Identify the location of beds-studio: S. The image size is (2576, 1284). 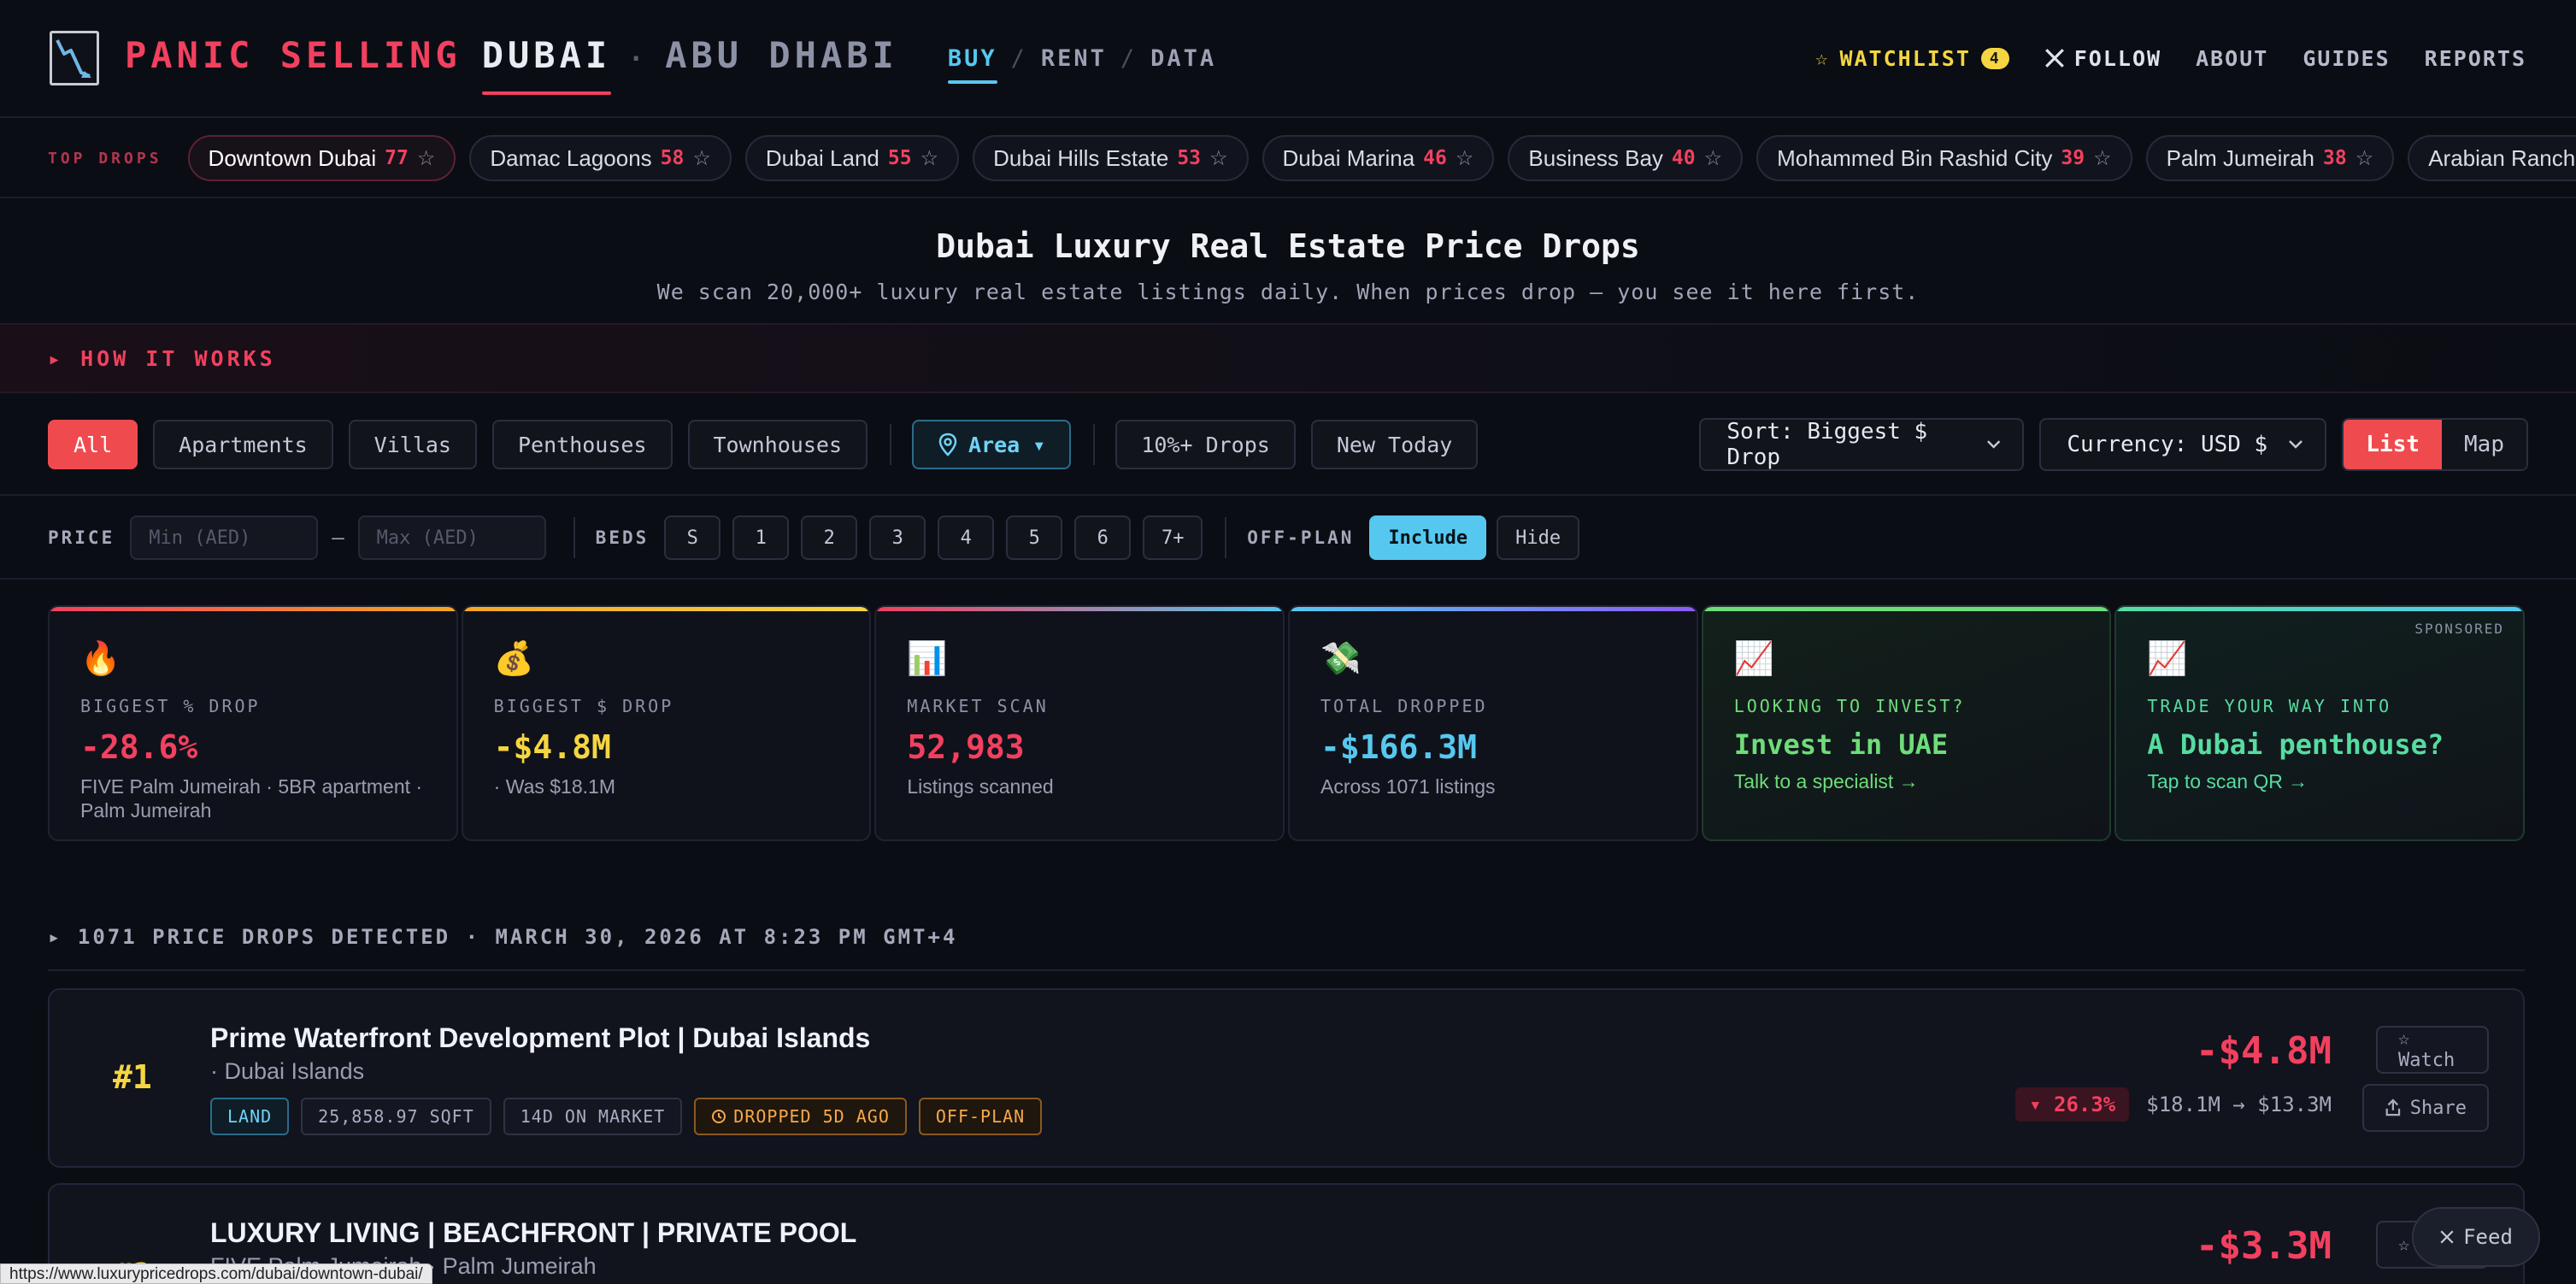
(692, 537).